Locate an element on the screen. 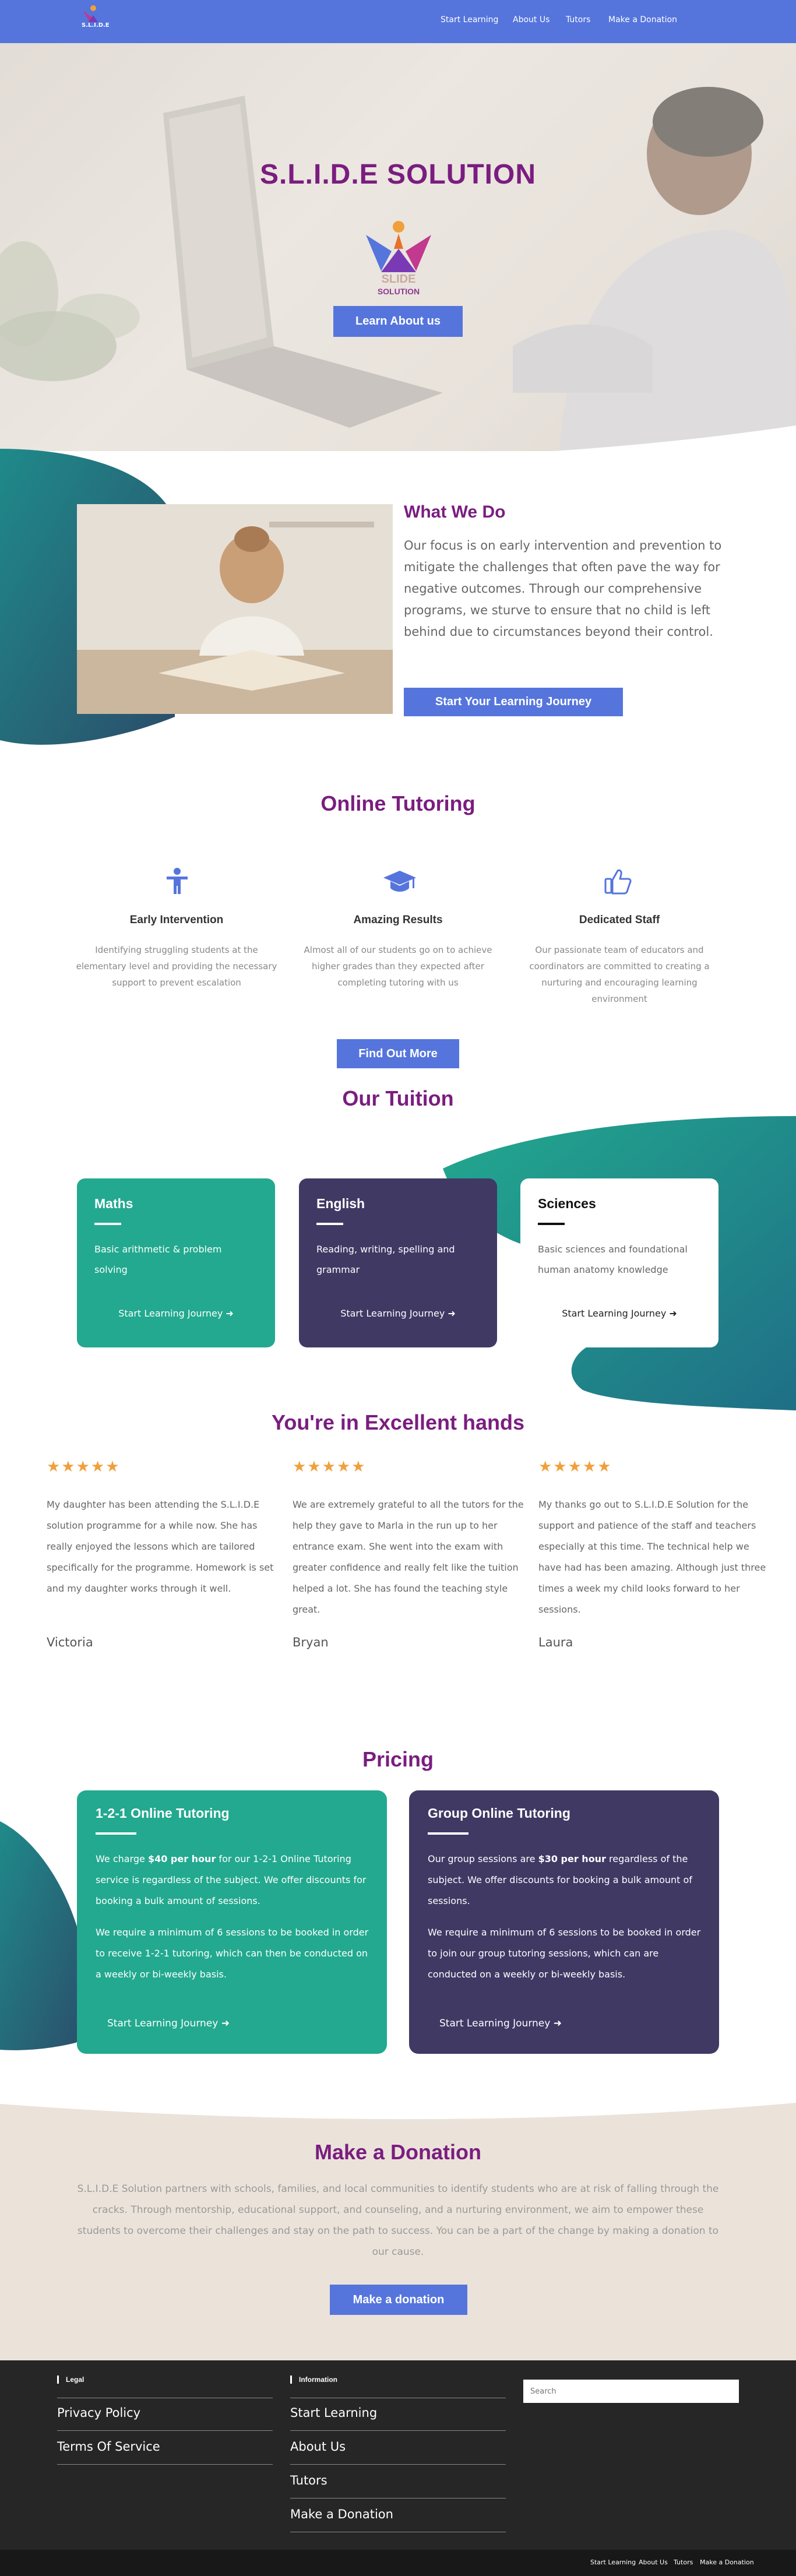 The image size is (796, 2576). what-we-do-title: What We Do is located at coordinates (455, 512).